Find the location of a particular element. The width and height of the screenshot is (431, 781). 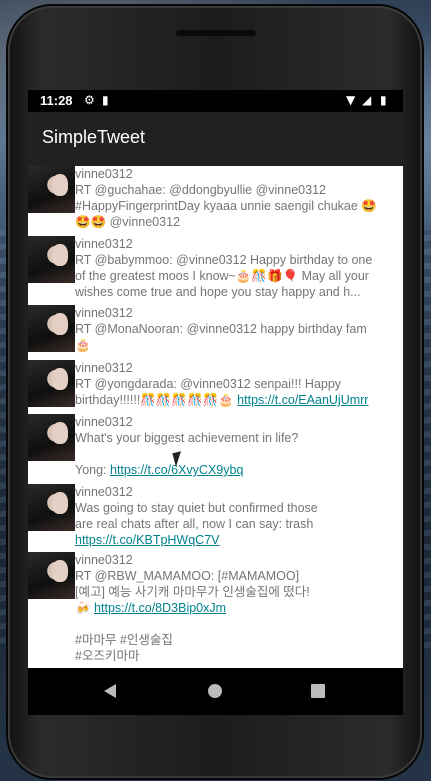

phone-speaker is located at coordinates (216, 33).